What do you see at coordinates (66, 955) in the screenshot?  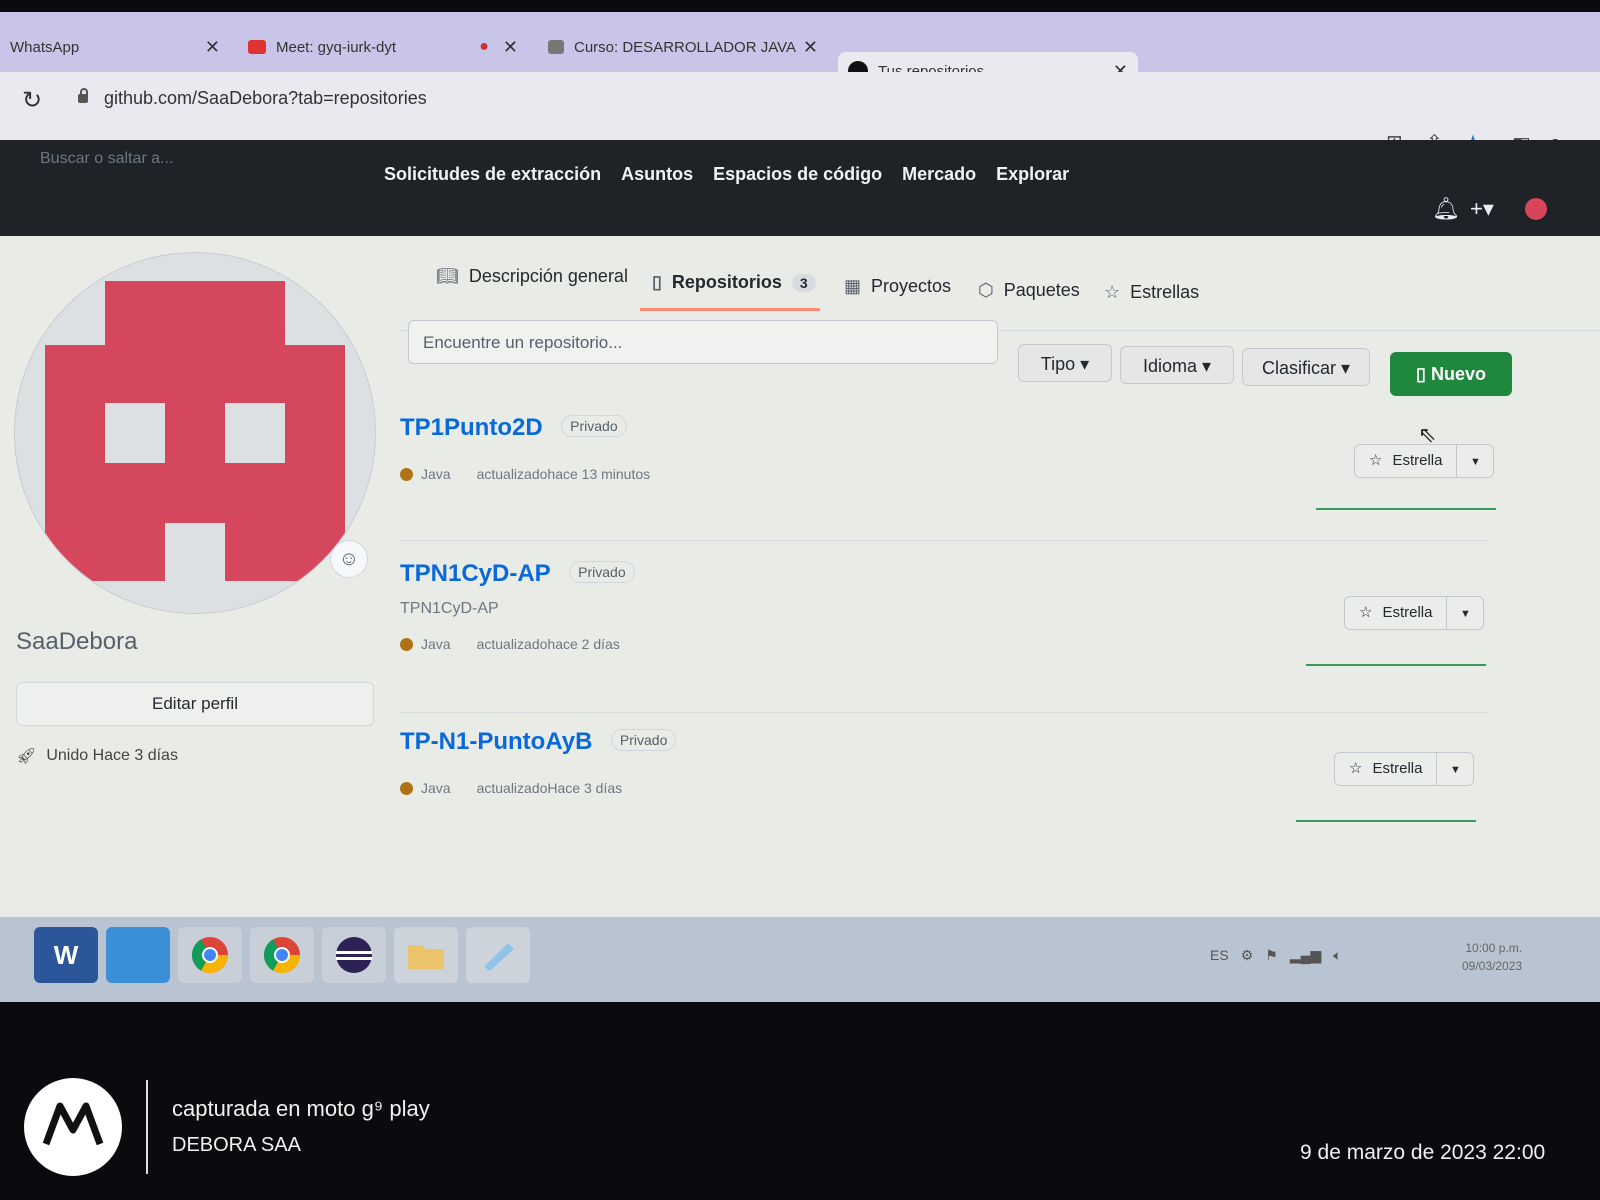 I see `word-app-icon: W` at bounding box center [66, 955].